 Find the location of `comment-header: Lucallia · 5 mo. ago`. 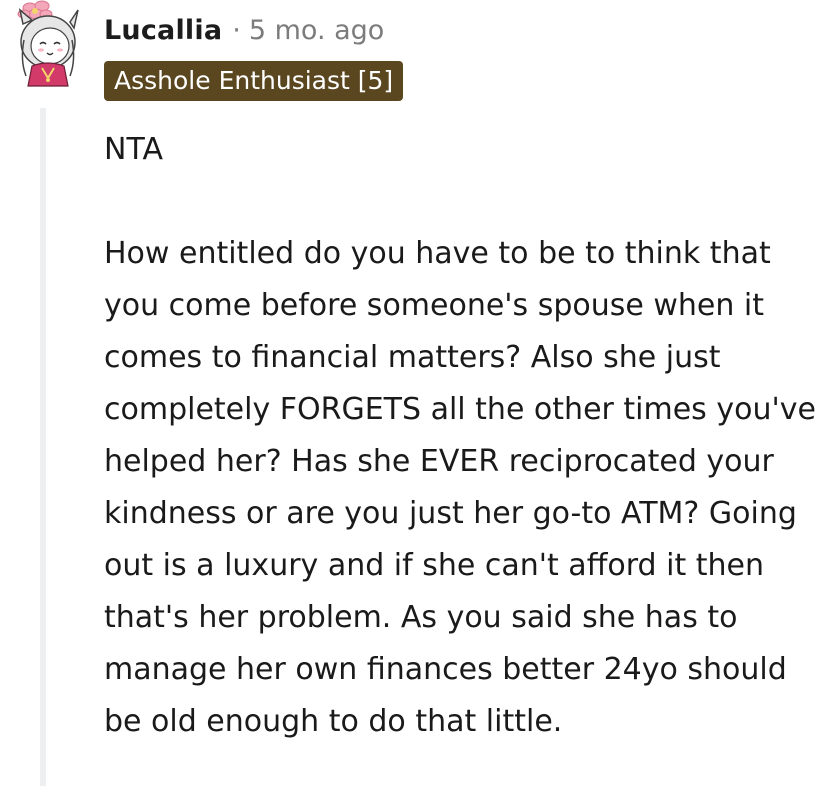

comment-header: Lucallia · 5 mo. ago is located at coordinates (244, 30).